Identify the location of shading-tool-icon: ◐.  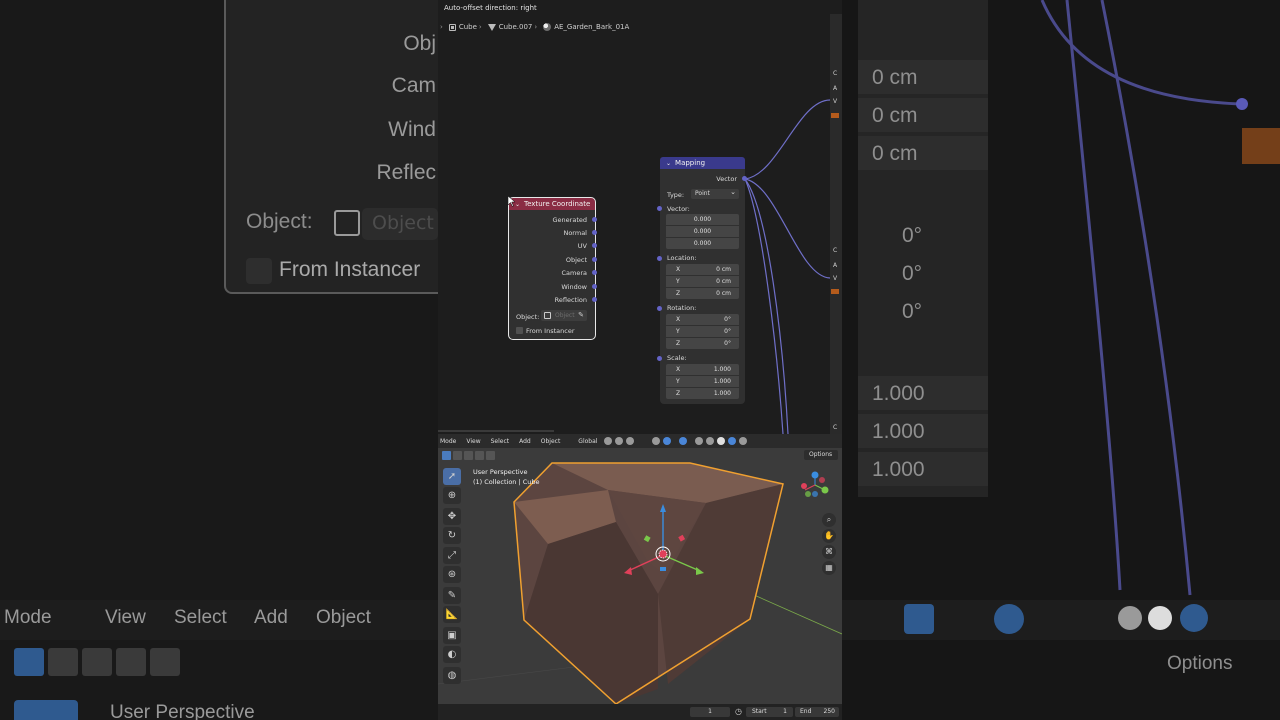
(452, 654).